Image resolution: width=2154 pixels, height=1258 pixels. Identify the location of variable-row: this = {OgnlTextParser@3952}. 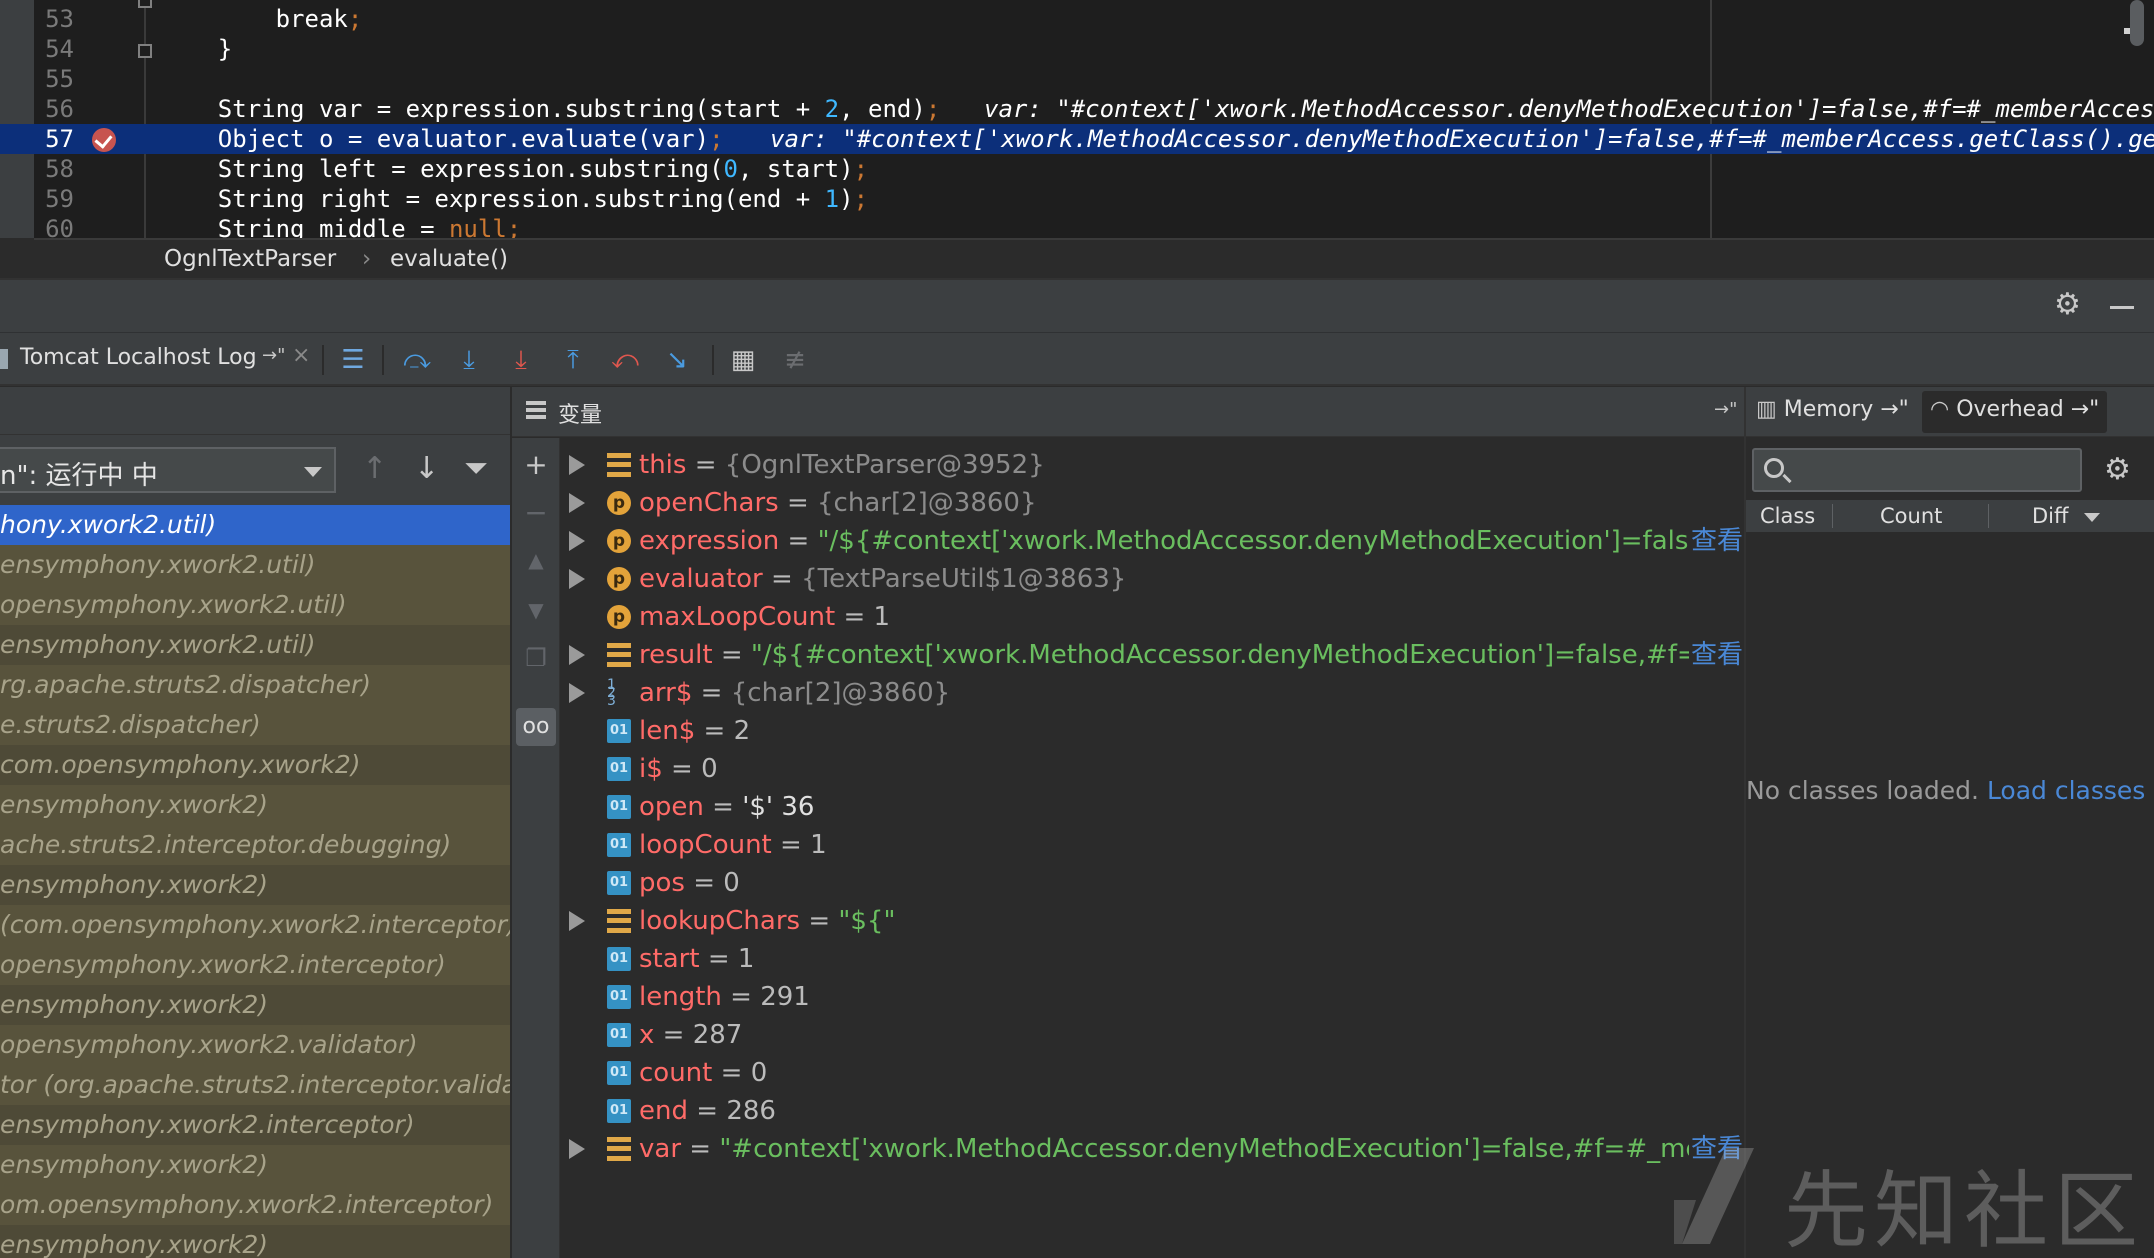
(1152, 465).